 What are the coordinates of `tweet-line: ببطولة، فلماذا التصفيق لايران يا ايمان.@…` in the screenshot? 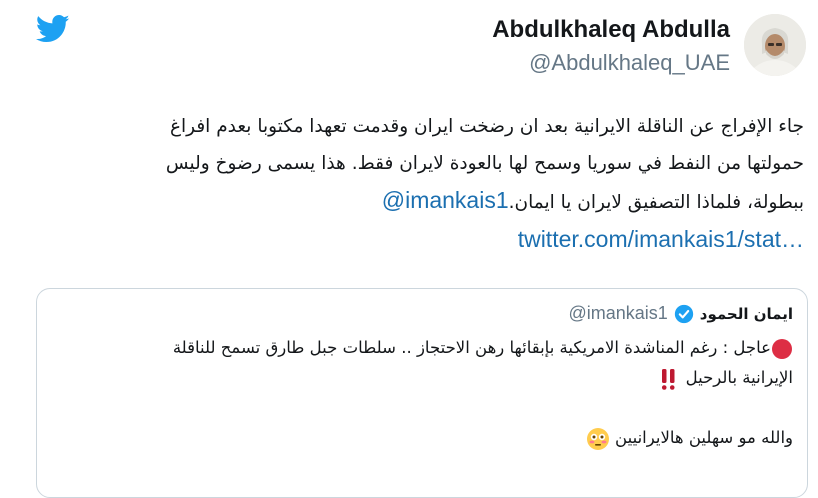 It's located at (419, 201).